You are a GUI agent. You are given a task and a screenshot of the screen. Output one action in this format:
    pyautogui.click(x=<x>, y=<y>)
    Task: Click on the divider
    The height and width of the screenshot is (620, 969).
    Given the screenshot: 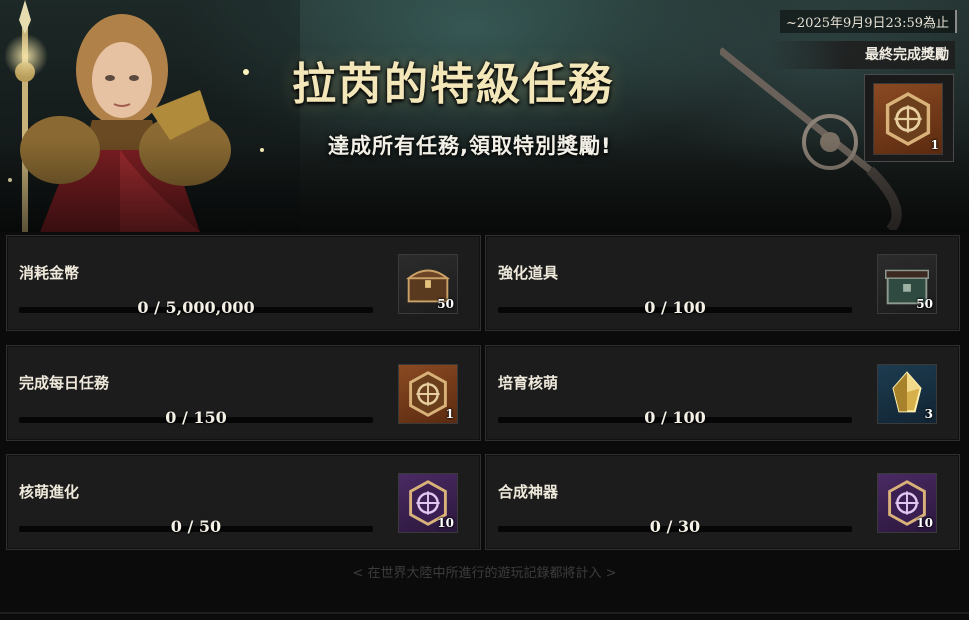 What is the action you would take?
    pyautogui.click(x=484, y=613)
    